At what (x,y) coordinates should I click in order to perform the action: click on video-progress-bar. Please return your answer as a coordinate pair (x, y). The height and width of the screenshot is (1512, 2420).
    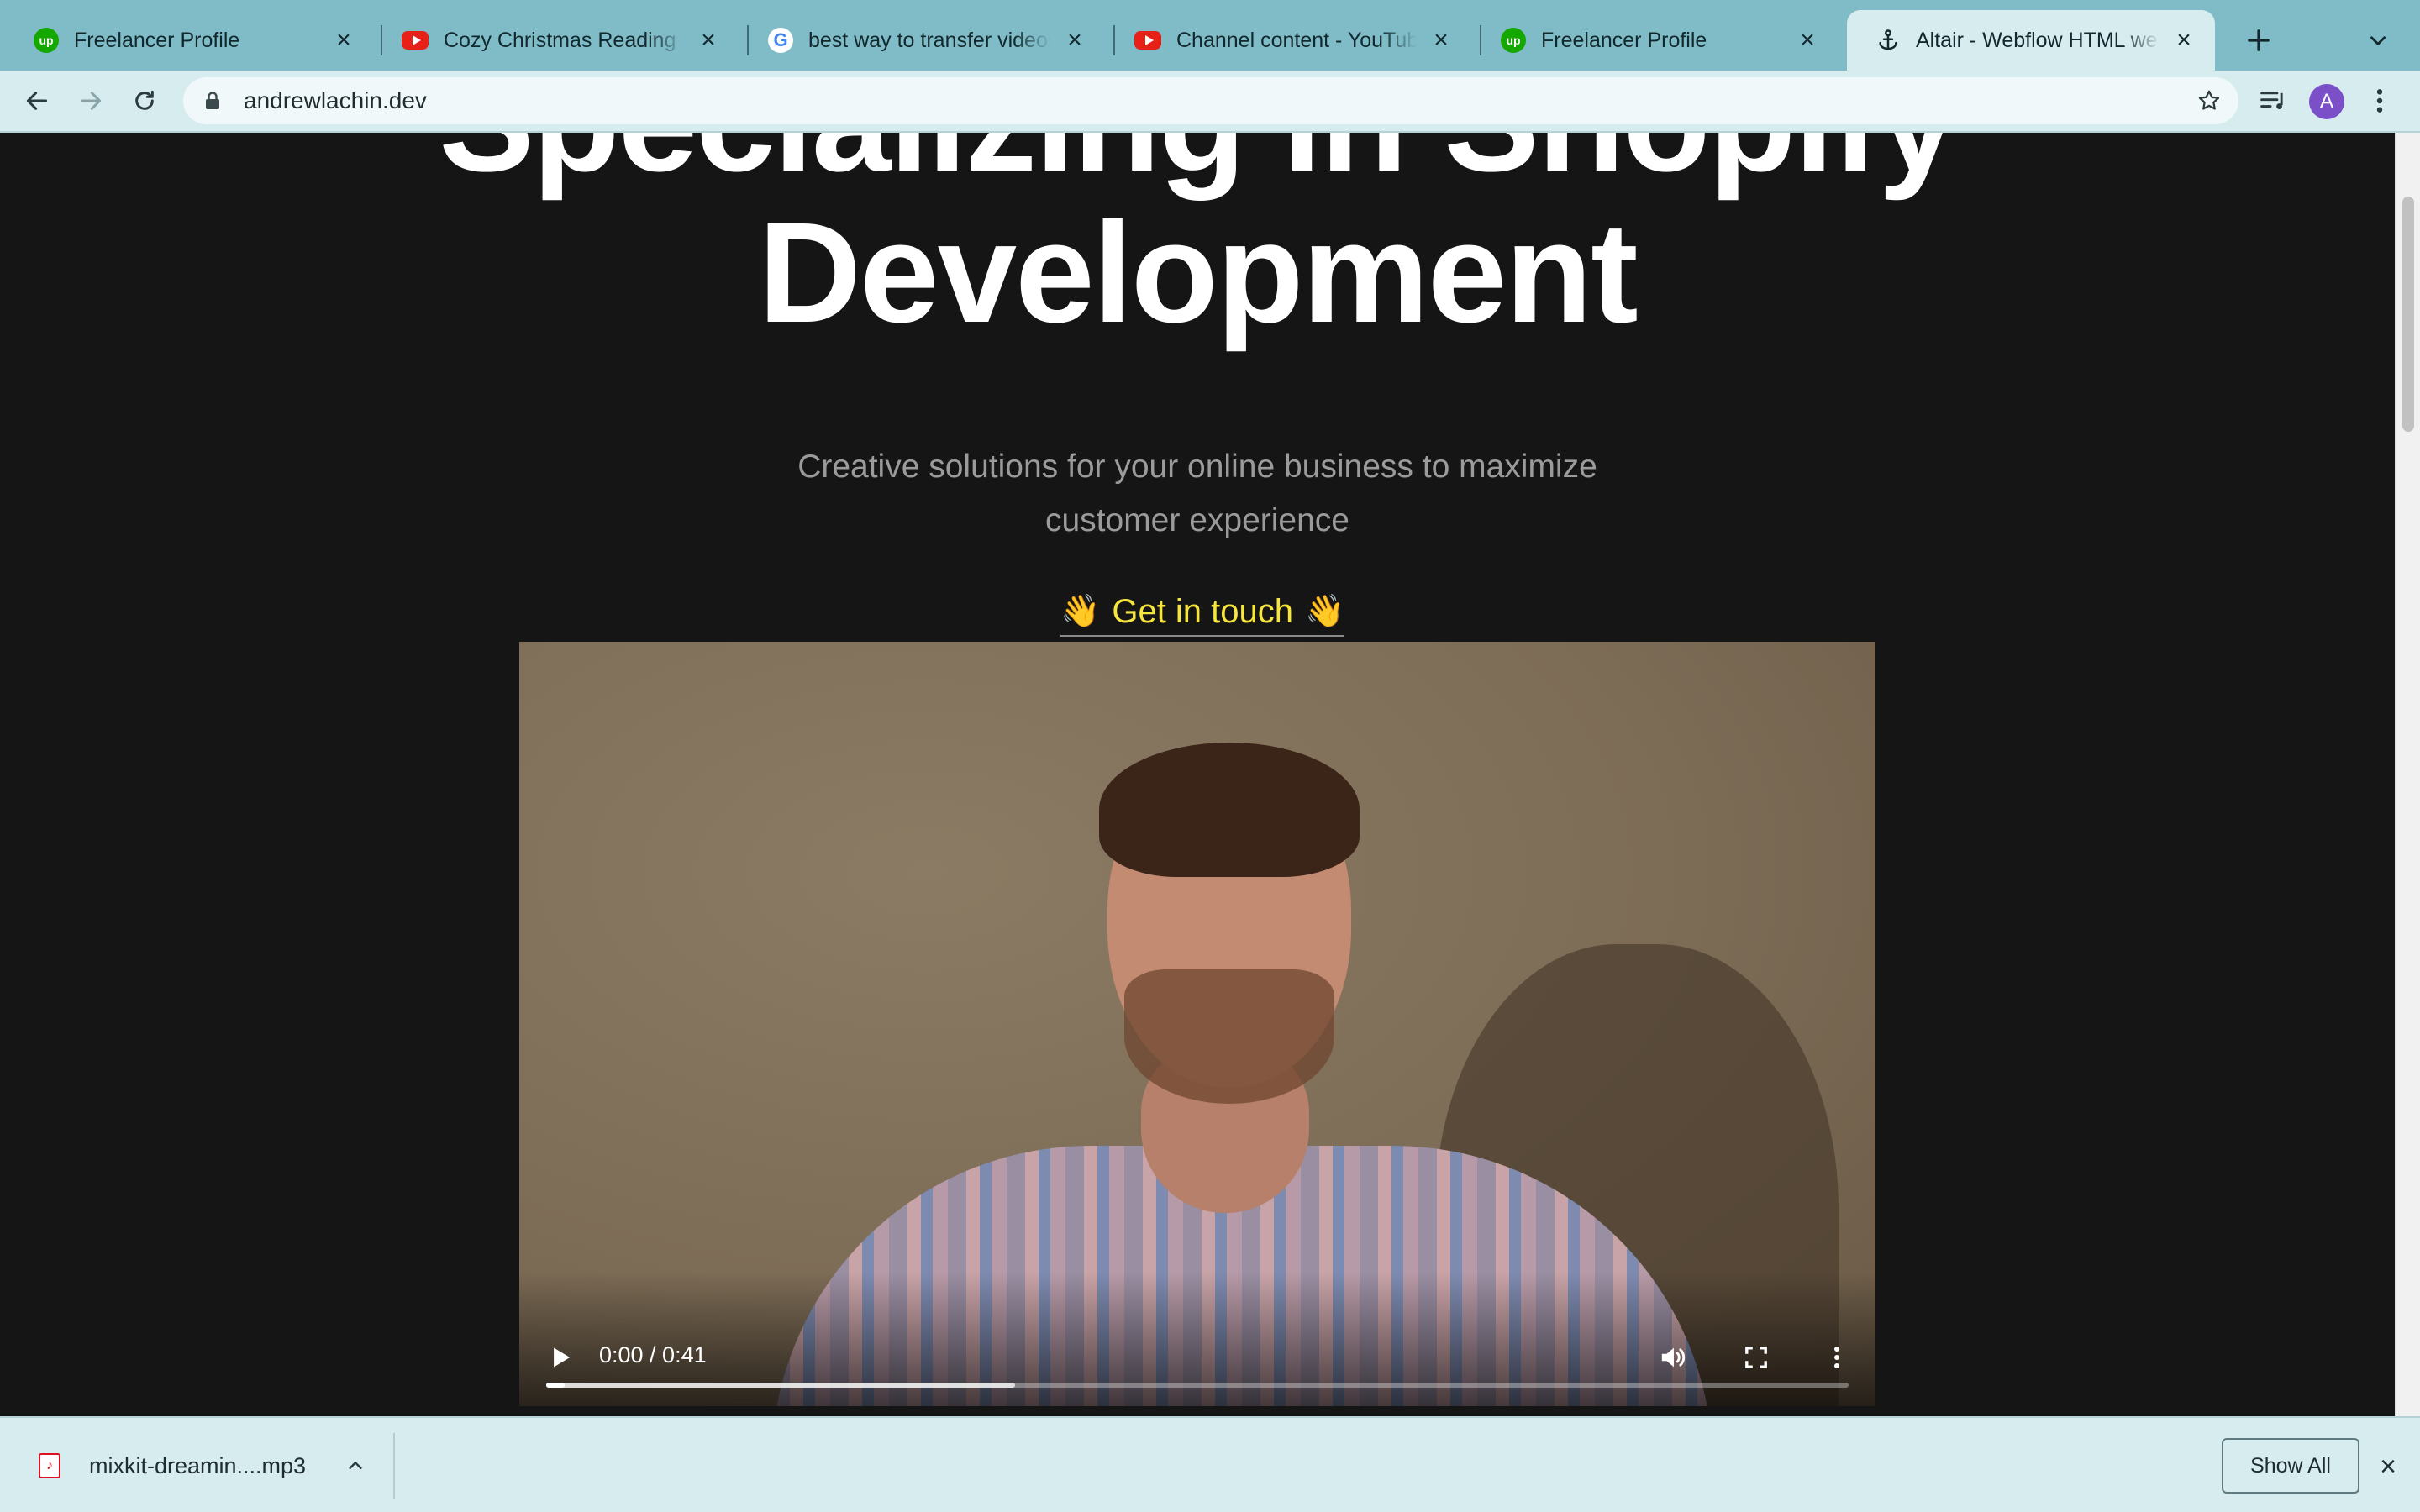
    Looking at the image, I should click on (1197, 1385).